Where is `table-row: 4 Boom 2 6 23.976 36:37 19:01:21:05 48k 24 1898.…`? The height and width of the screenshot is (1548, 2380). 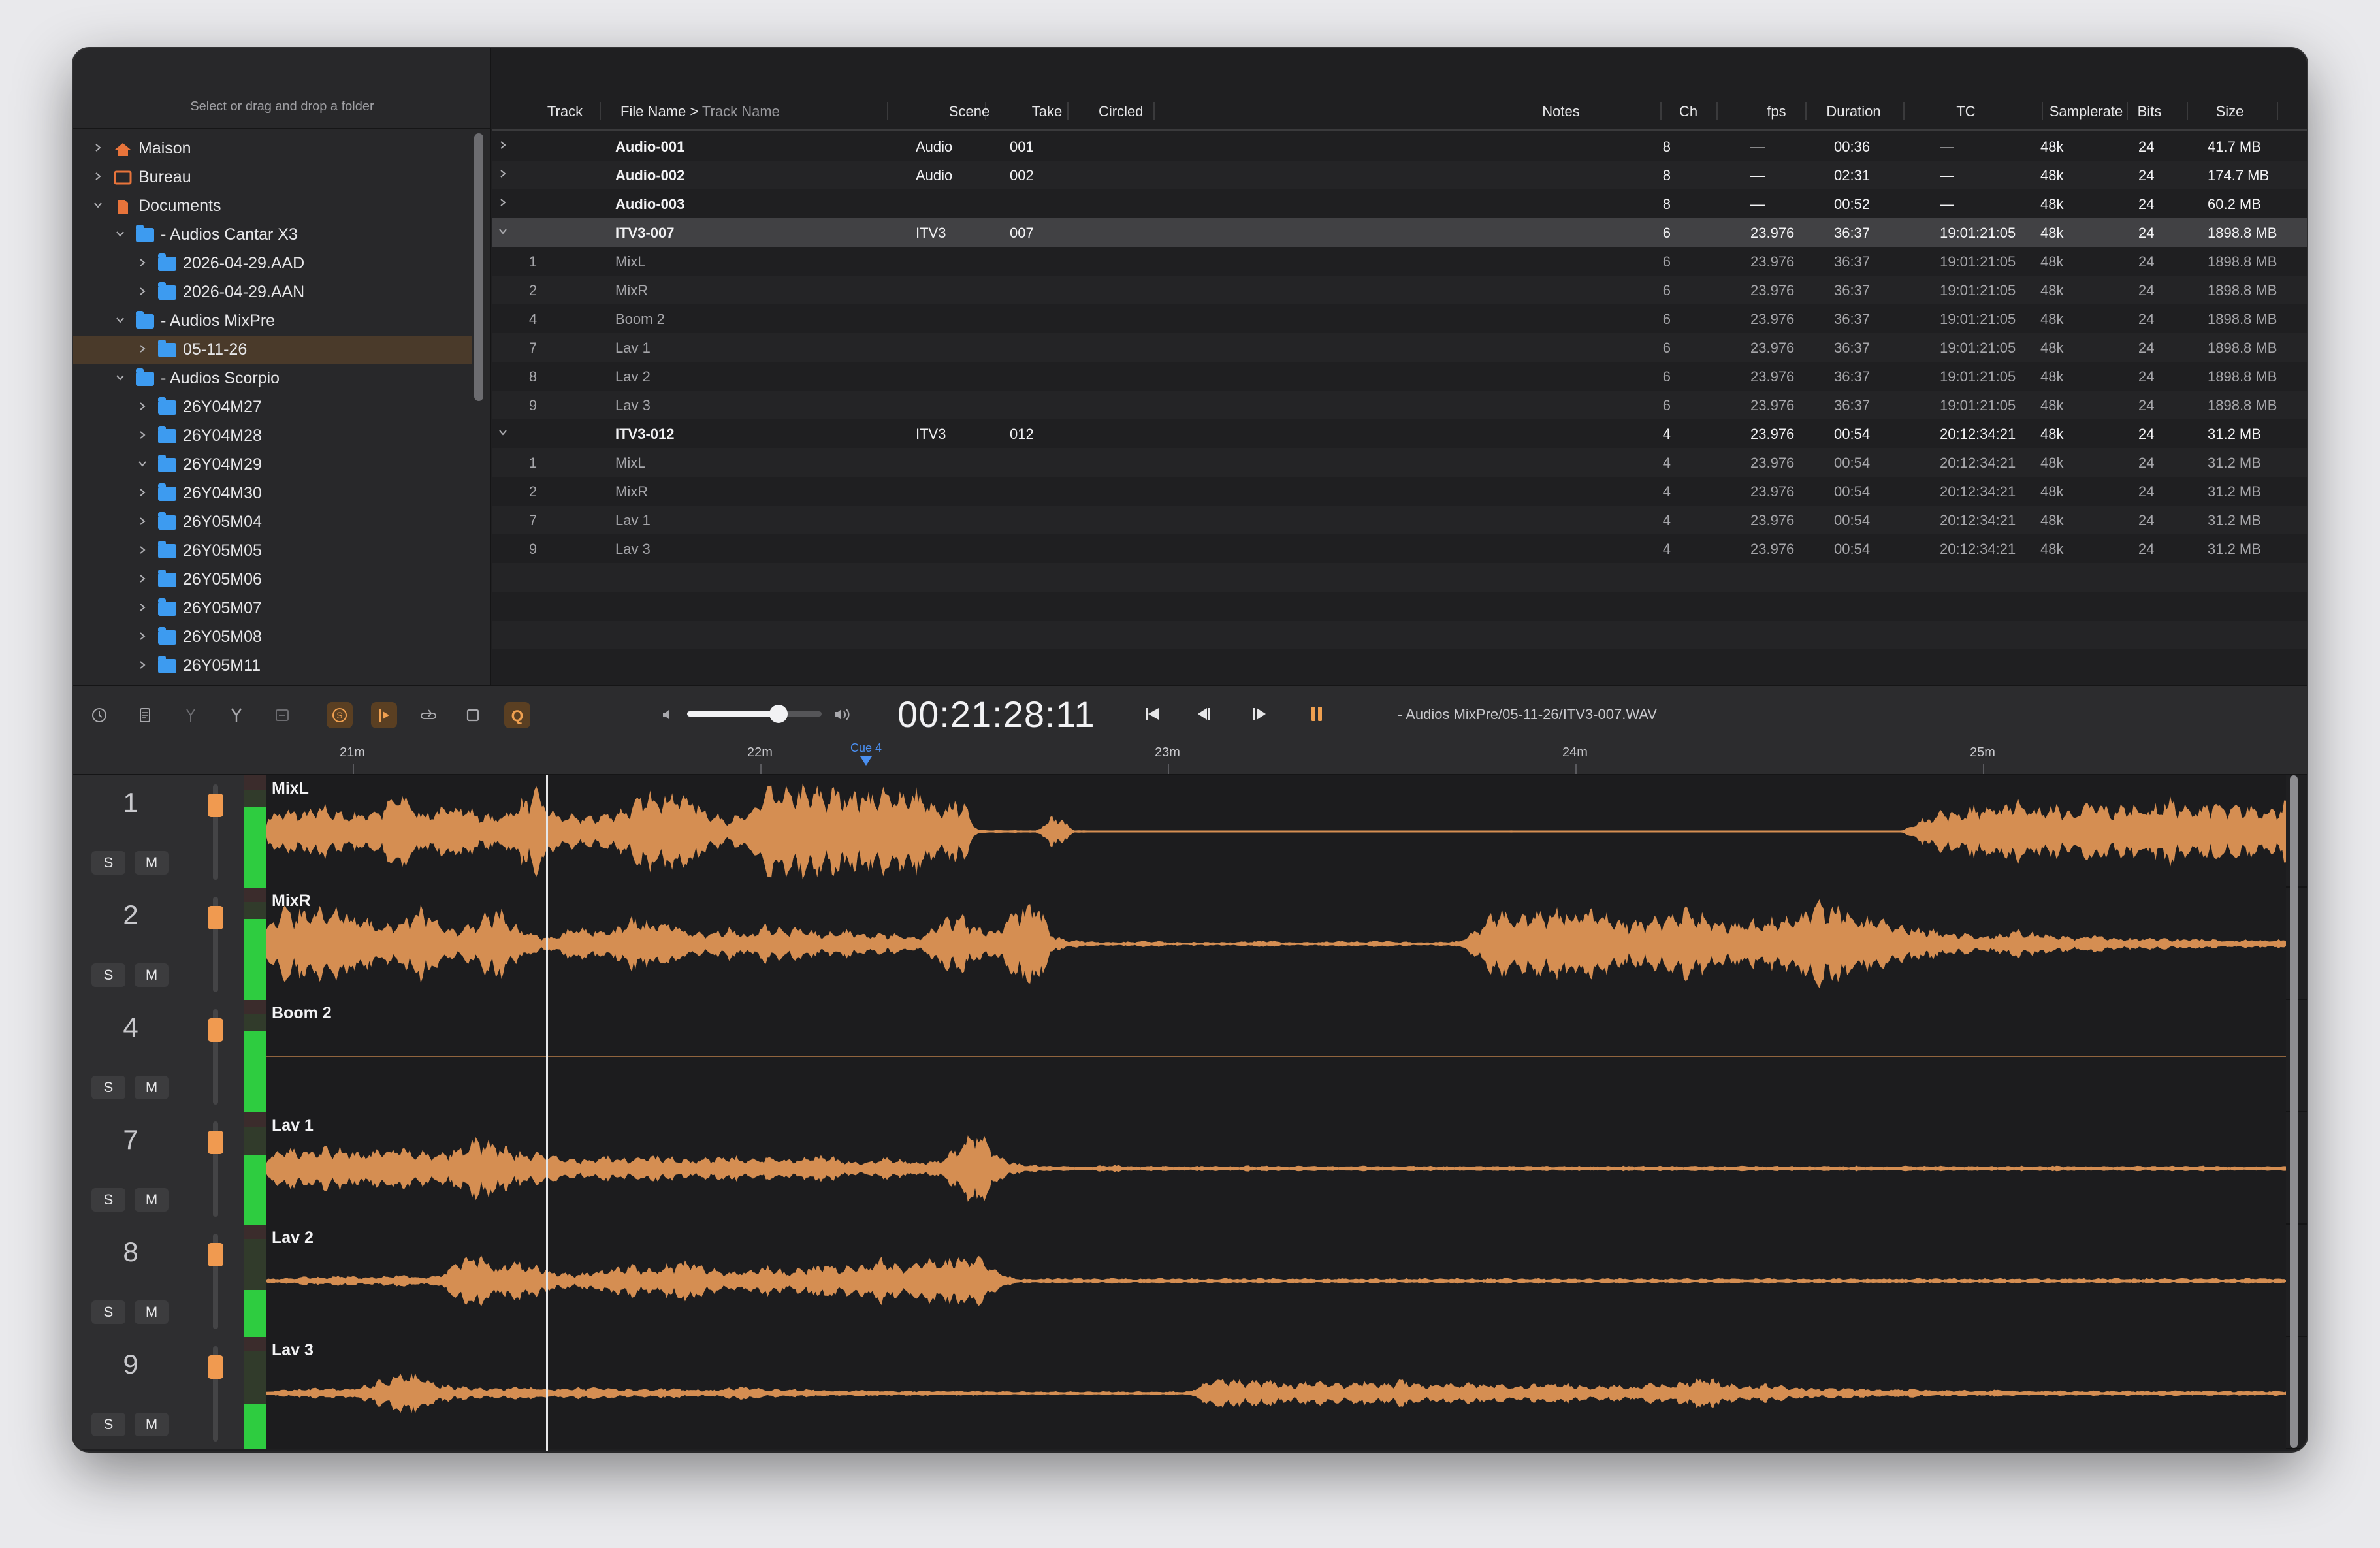
table-row: 4 Boom 2 6 23.976 36:37 19:01:21:05 48k 24 1898.… is located at coordinates (1399, 319).